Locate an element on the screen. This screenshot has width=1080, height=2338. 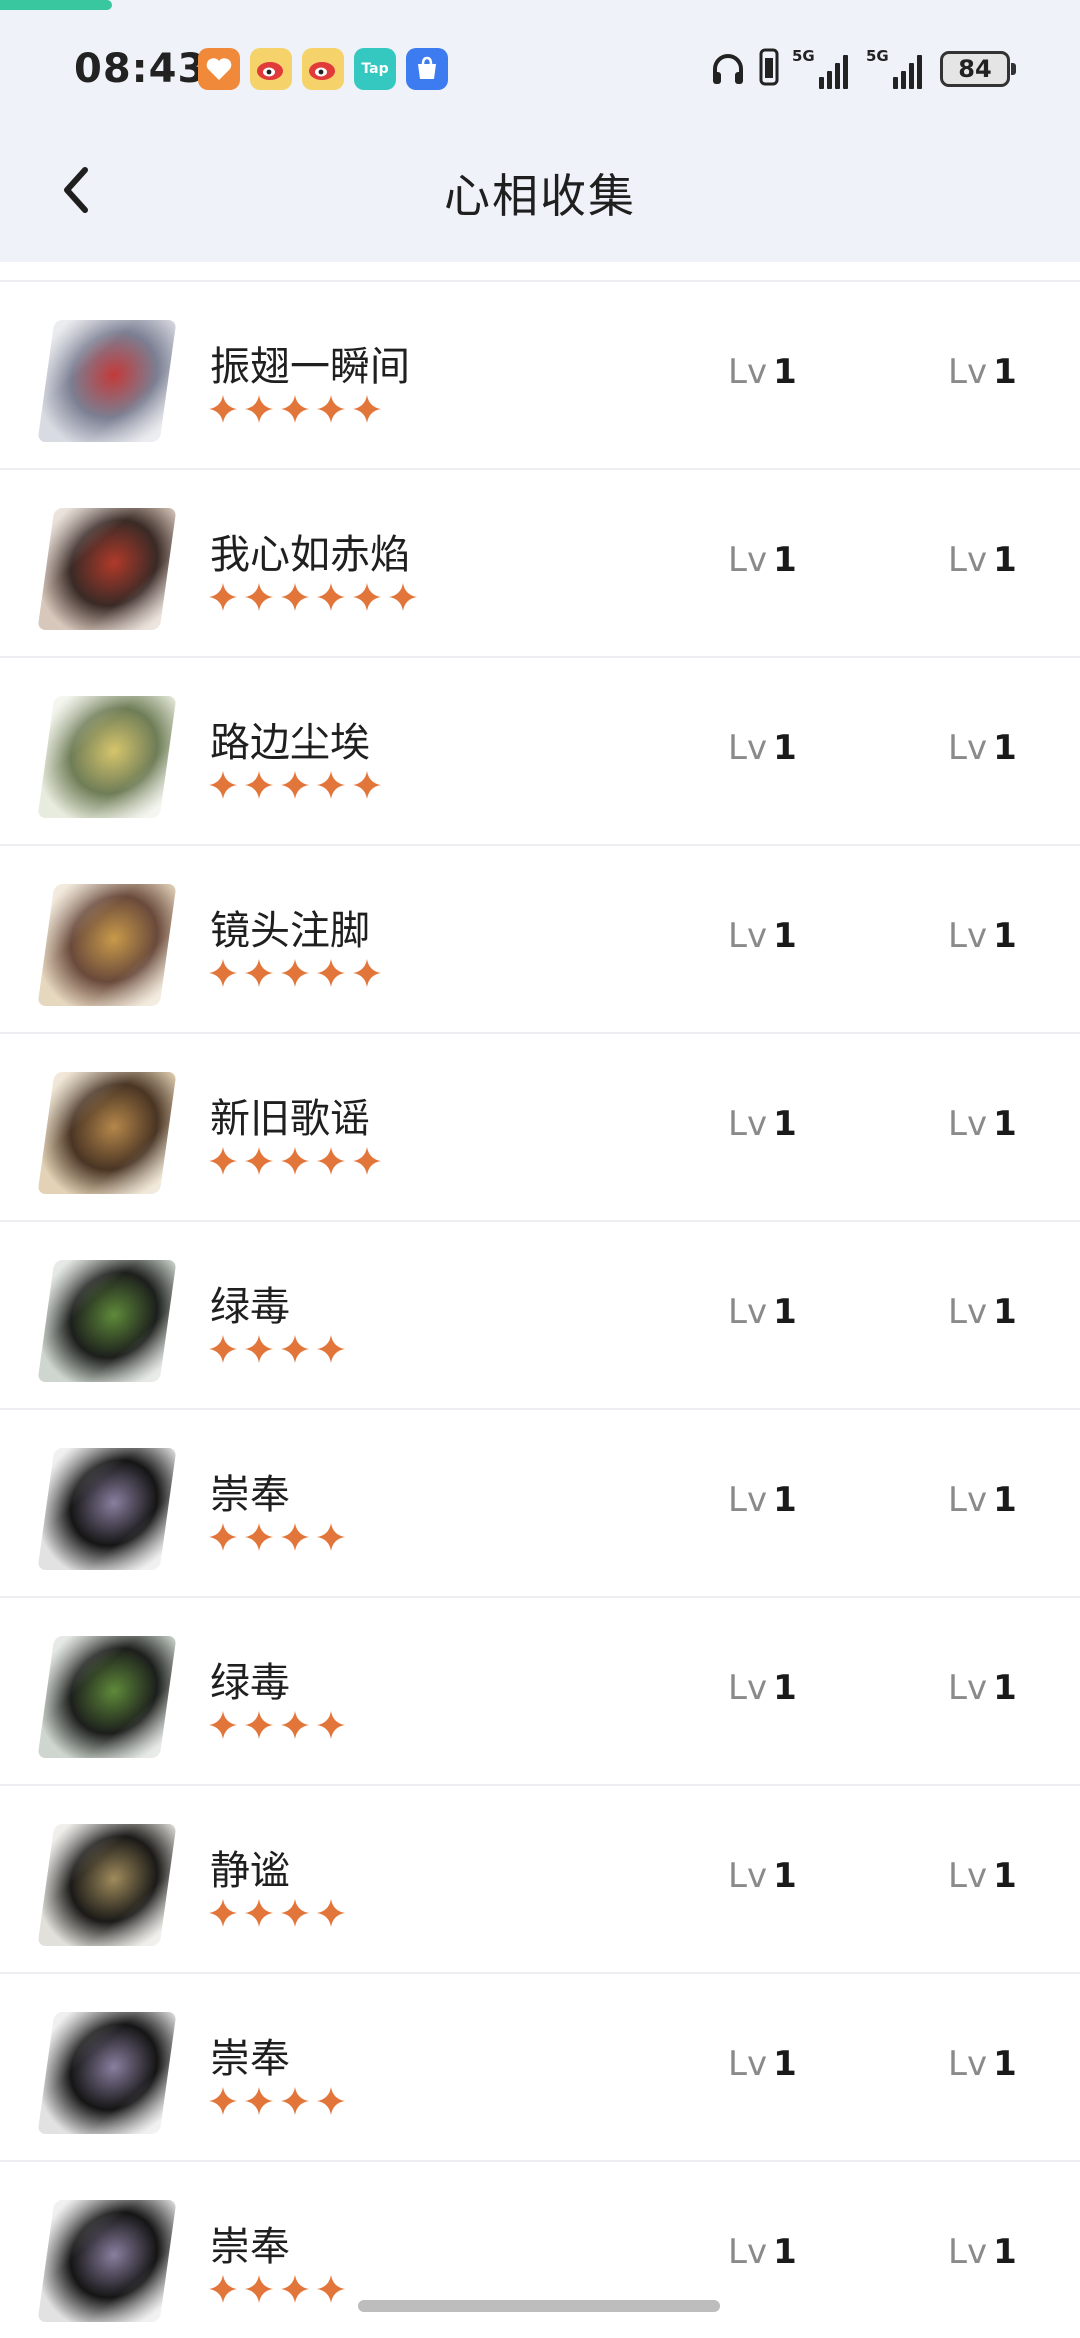
list-item: 我心如赤焰 Lv 1 Lv 1 is located at coordinates (540, 564).